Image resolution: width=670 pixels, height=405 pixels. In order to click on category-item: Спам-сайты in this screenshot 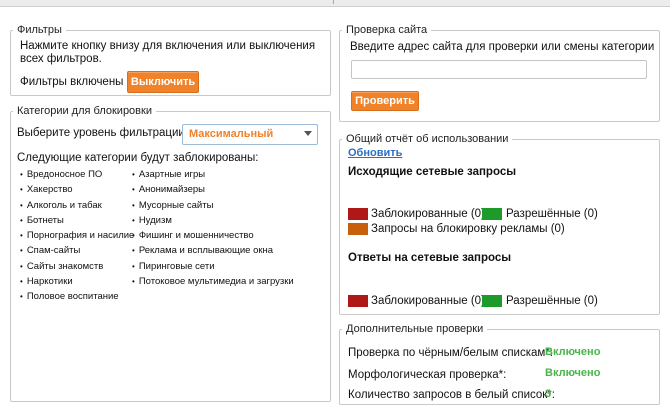, I will do `click(77, 250)`.